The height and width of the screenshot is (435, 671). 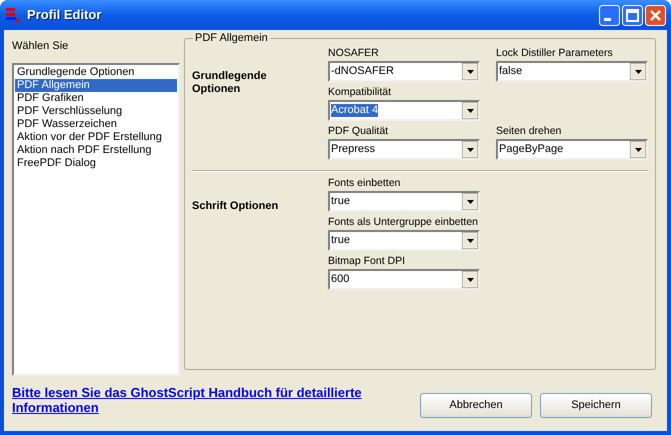 What do you see at coordinates (358, 131) in the screenshot?
I see `field-label: PDF Qualität` at bounding box center [358, 131].